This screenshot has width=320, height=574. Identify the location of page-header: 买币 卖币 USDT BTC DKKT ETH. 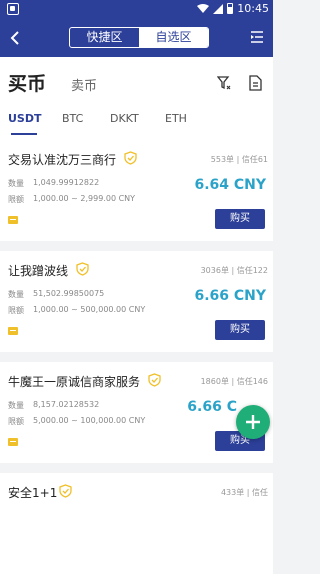
(136, 103).